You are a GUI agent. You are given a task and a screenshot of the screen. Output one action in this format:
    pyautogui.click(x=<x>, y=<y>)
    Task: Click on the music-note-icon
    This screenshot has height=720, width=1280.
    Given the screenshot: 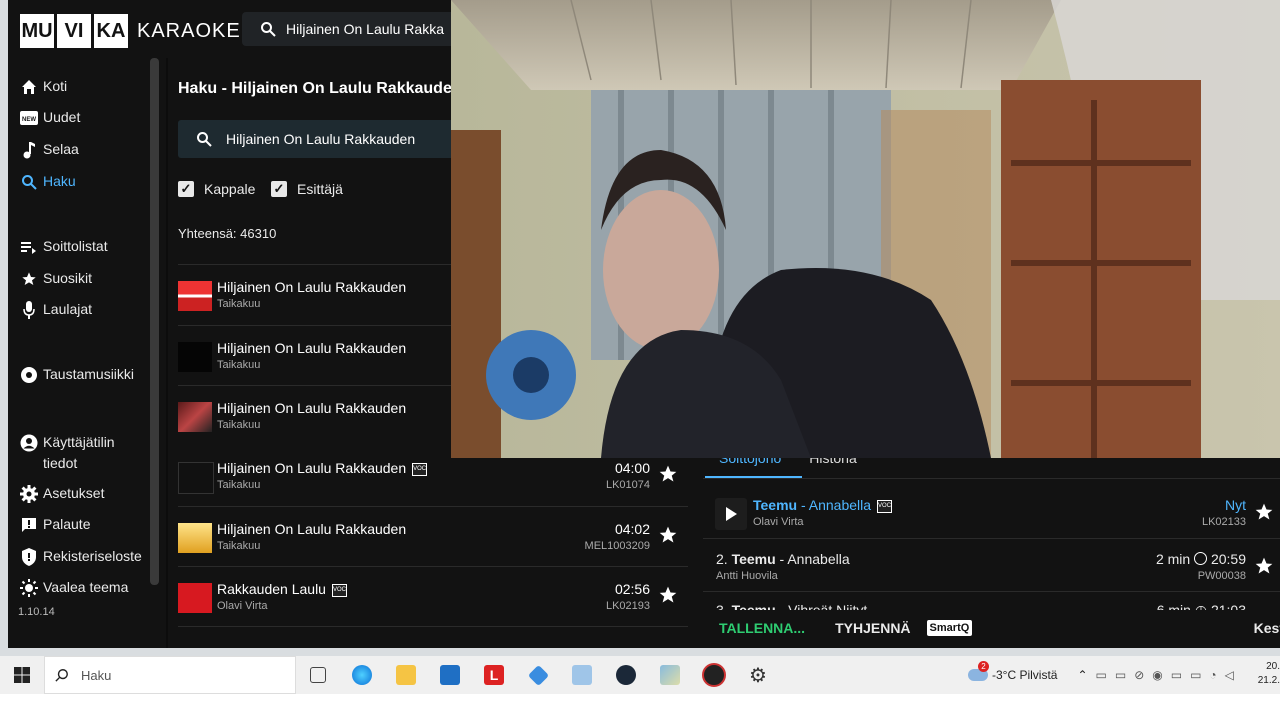 What is the action you would take?
    pyautogui.click(x=29, y=150)
    